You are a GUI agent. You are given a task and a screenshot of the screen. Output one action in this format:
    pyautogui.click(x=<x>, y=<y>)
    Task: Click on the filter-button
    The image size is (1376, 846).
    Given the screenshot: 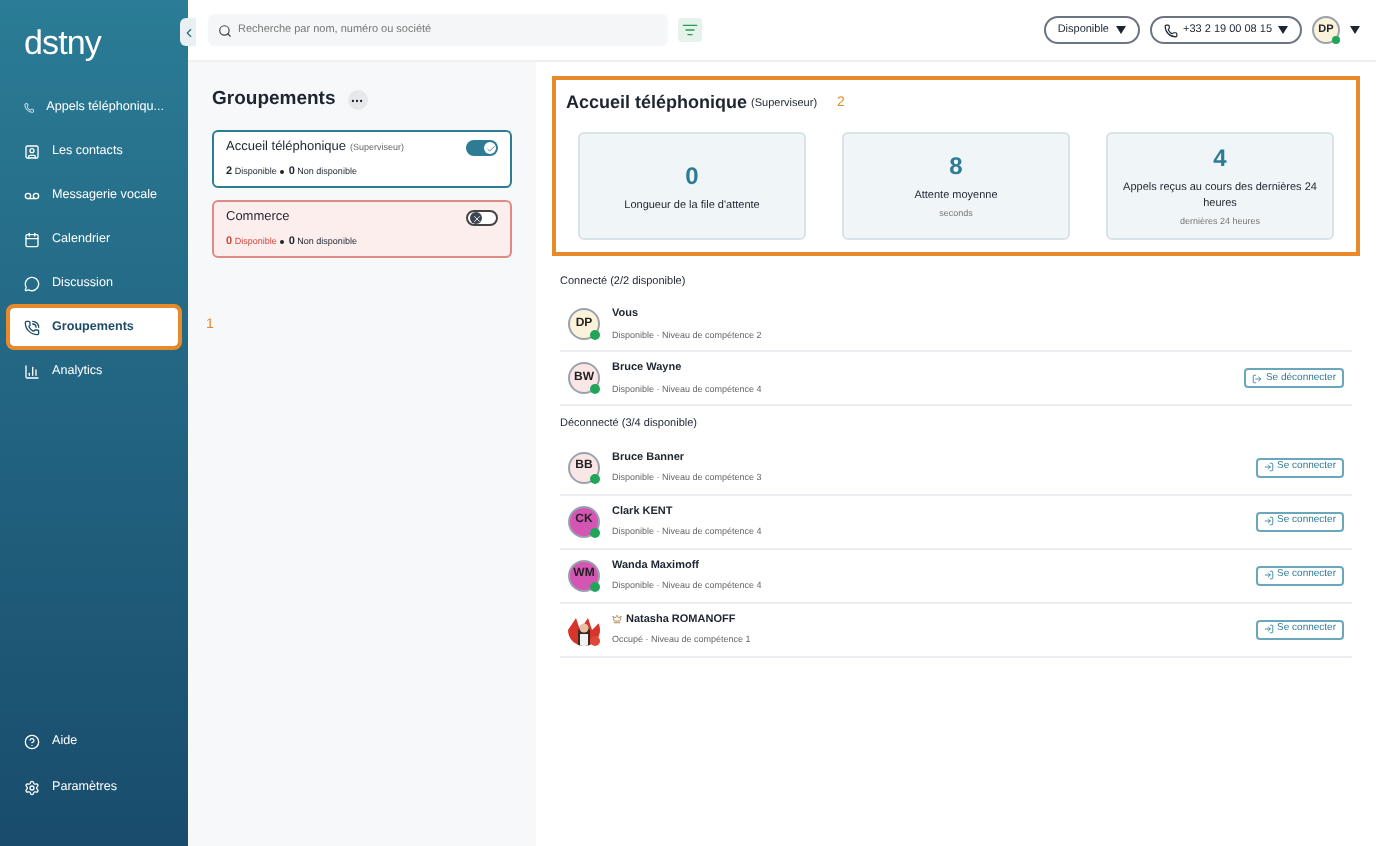 What is the action you would take?
    pyautogui.click(x=690, y=30)
    